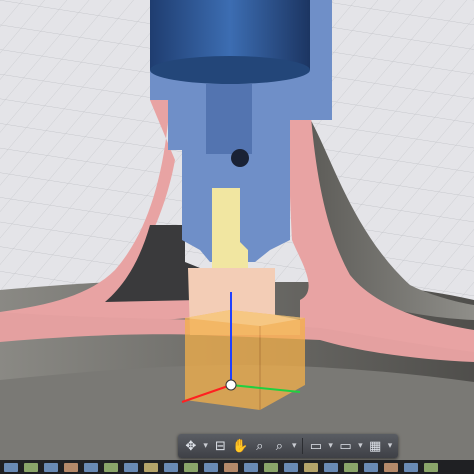 This screenshot has height=474, width=474. I want to click on navigation-toolbar: ✥ ▾ ⊟ ✋ ⌕ ⌕ ▾ ▭ ▾ ▭ ▾ ▦ ▾, so click(288, 446).